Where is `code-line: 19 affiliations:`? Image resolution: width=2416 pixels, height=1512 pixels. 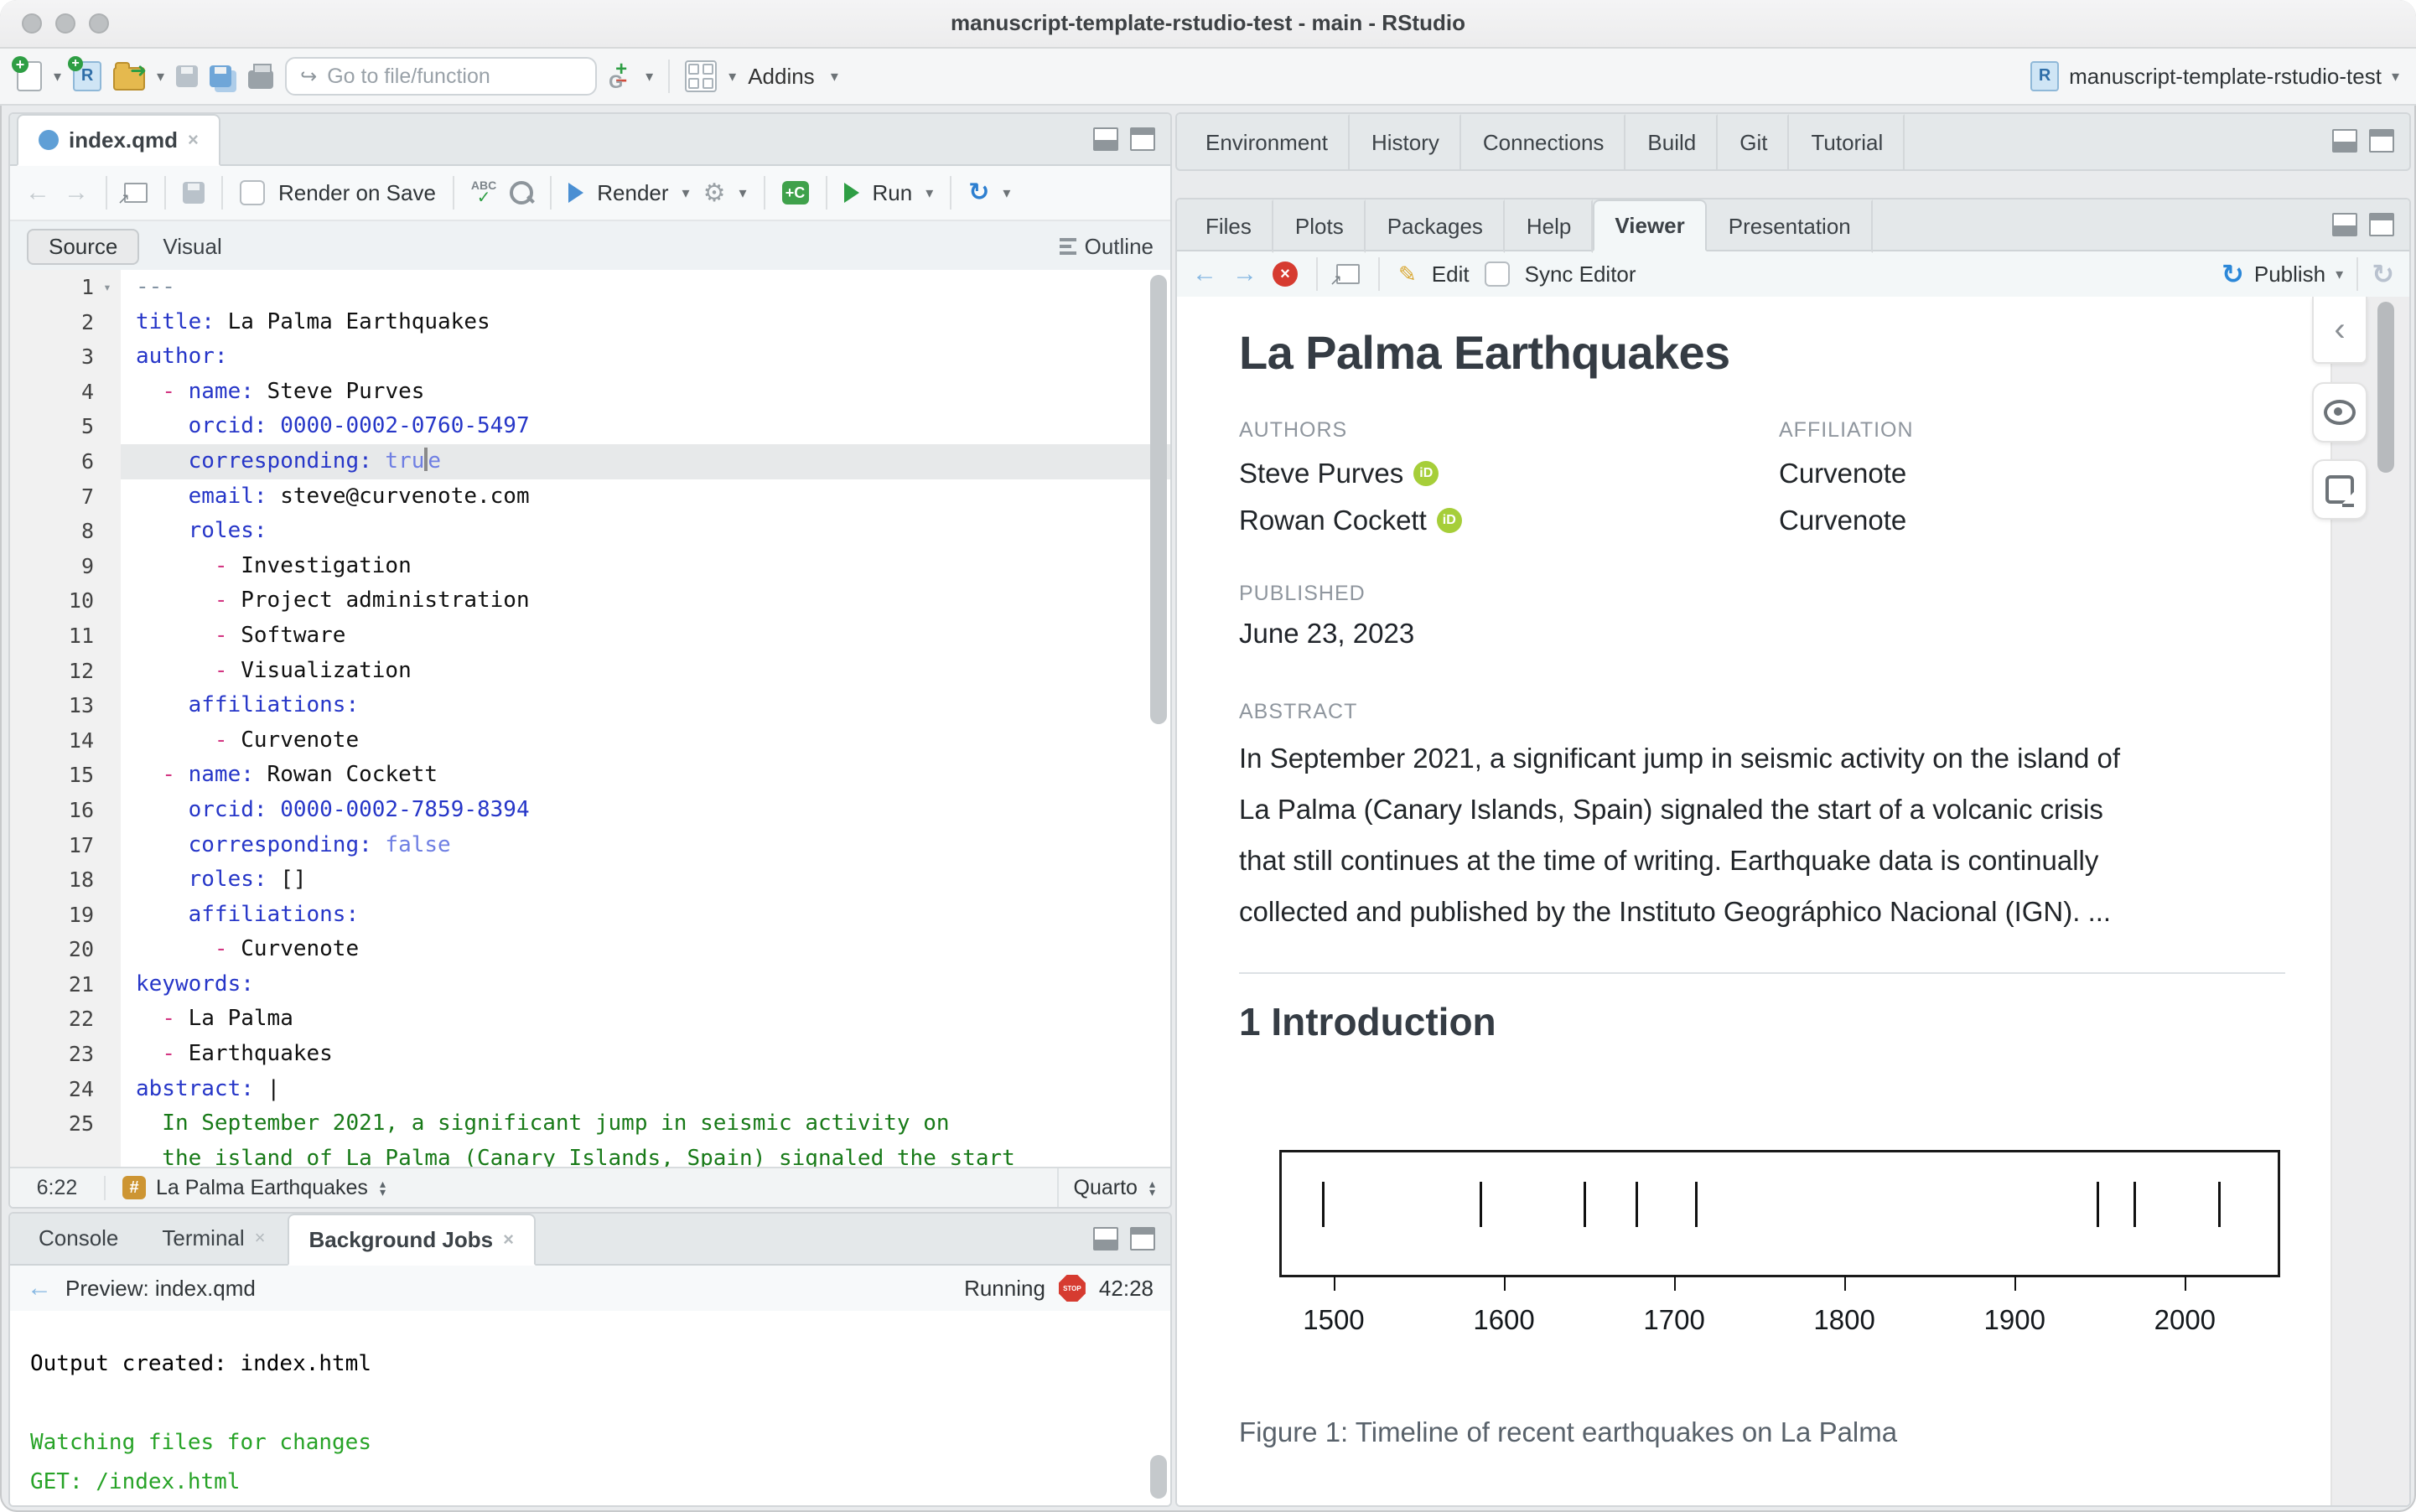 code-line: 19 affiliations: is located at coordinates (590, 915).